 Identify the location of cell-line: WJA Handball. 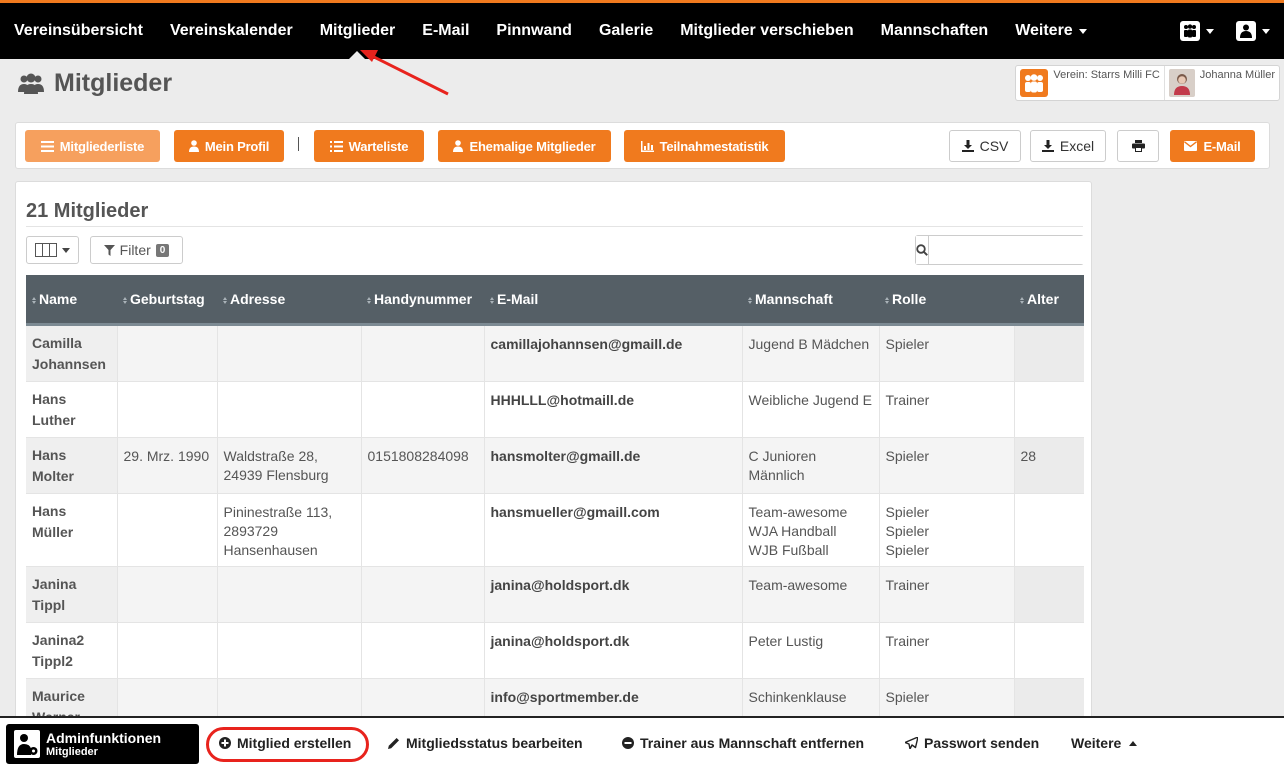
(792, 530).